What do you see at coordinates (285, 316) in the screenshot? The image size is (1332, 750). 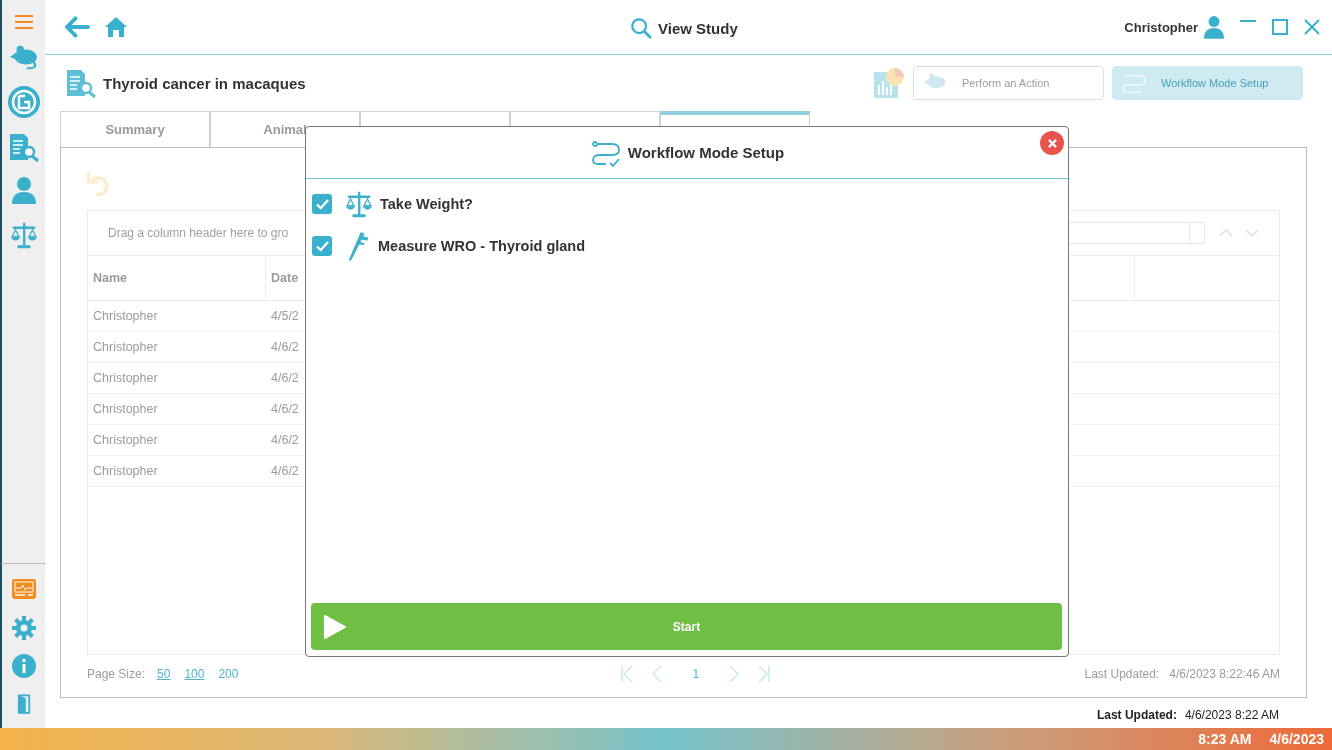 I see `table-cell: 4/5/2` at bounding box center [285, 316].